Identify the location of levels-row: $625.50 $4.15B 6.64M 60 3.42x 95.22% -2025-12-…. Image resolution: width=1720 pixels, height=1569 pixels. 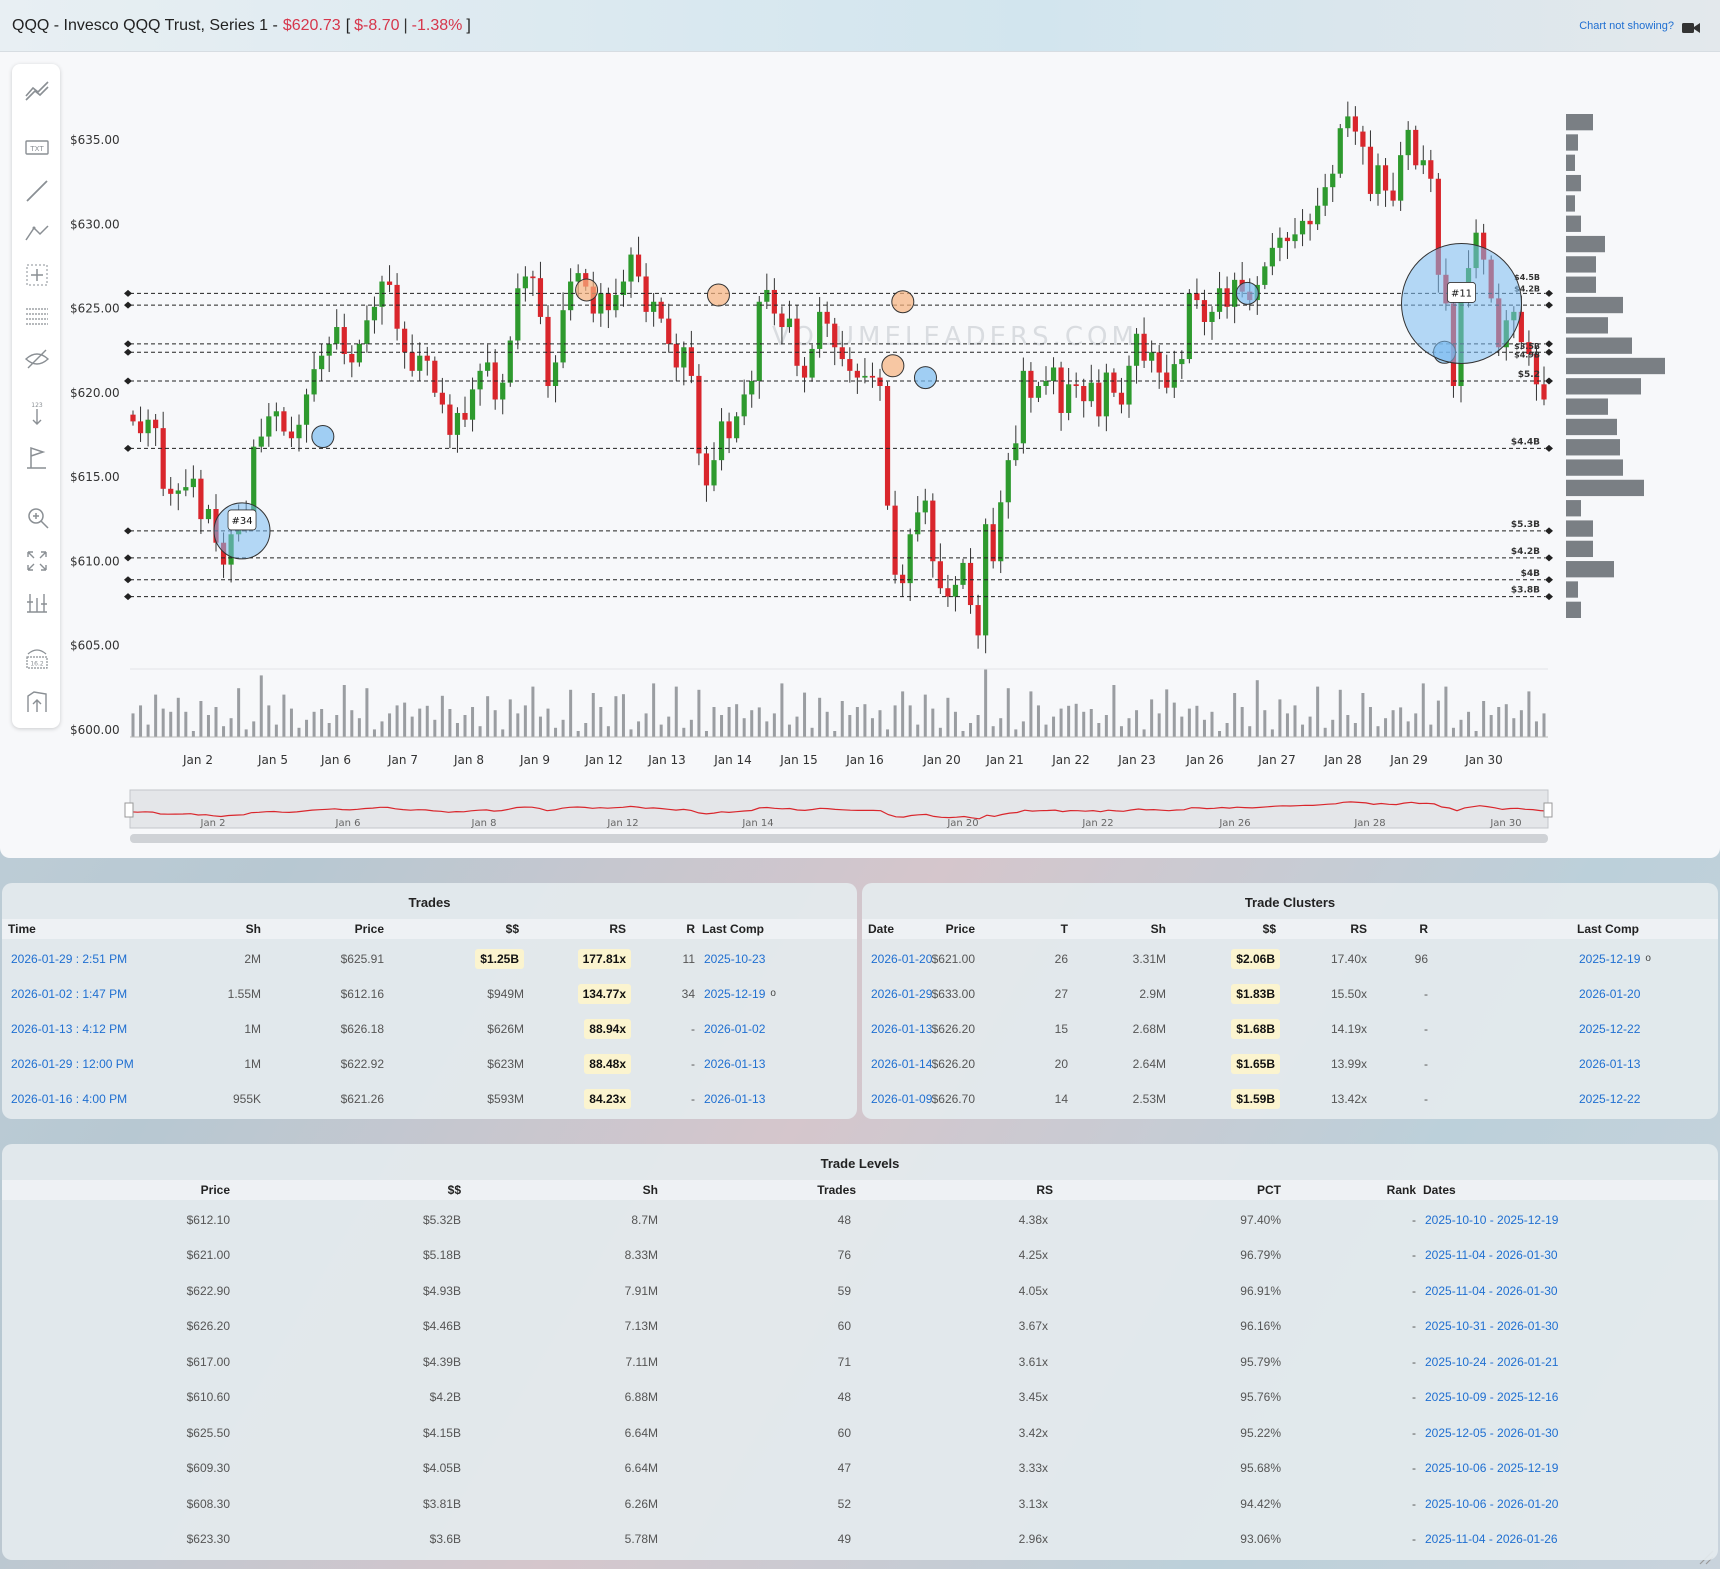
(860, 1432).